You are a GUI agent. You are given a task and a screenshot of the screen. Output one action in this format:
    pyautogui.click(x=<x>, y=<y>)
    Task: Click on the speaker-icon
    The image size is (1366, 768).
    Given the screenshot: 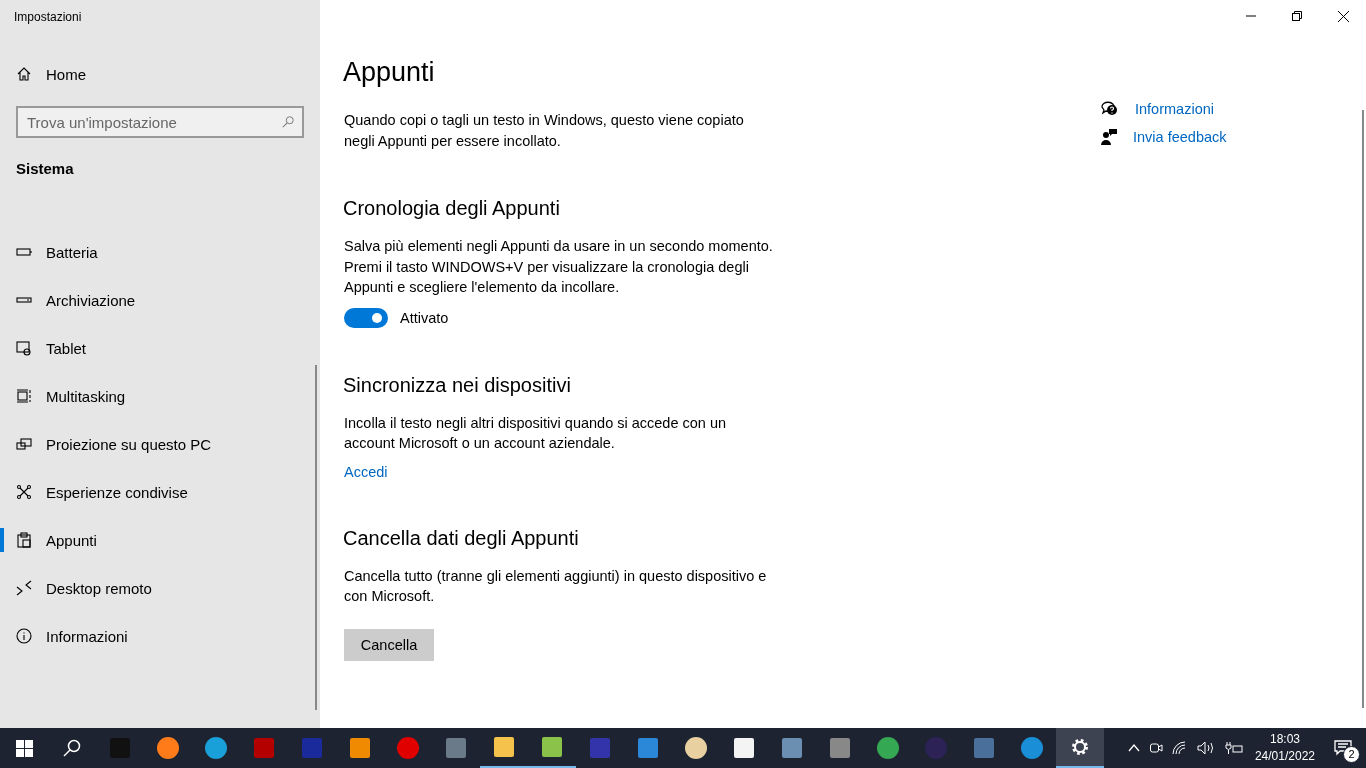 What is the action you would take?
    pyautogui.click(x=1205, y=748)
    